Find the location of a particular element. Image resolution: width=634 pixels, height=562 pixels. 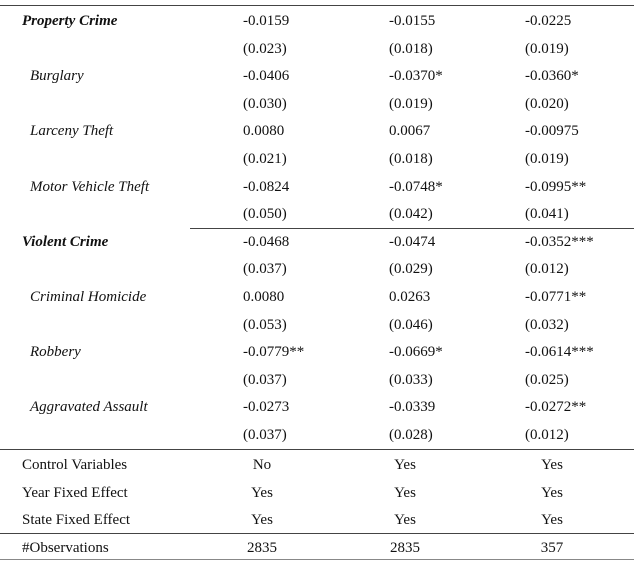

control-row: State Fixed Effect Yes Yes Yes is located at coordinates (317, 520).